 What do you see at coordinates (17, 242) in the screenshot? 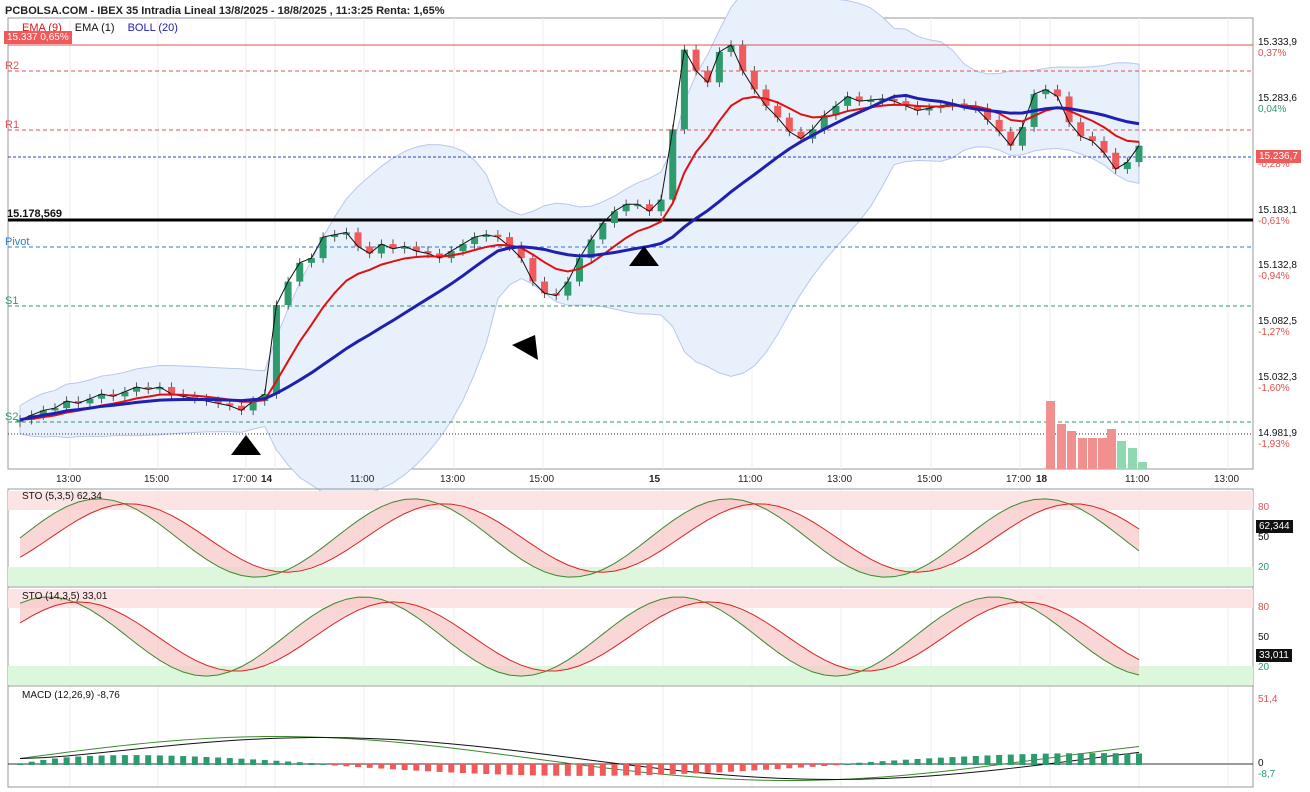
I see `level-pivot: Pivot` at bounding box center [17, 242].